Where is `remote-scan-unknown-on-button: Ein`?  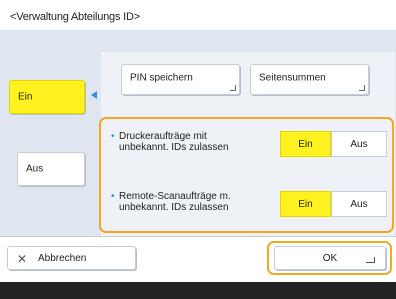
remote-scan-unknown-on-button: Ein is located at coordinates (305, 204).